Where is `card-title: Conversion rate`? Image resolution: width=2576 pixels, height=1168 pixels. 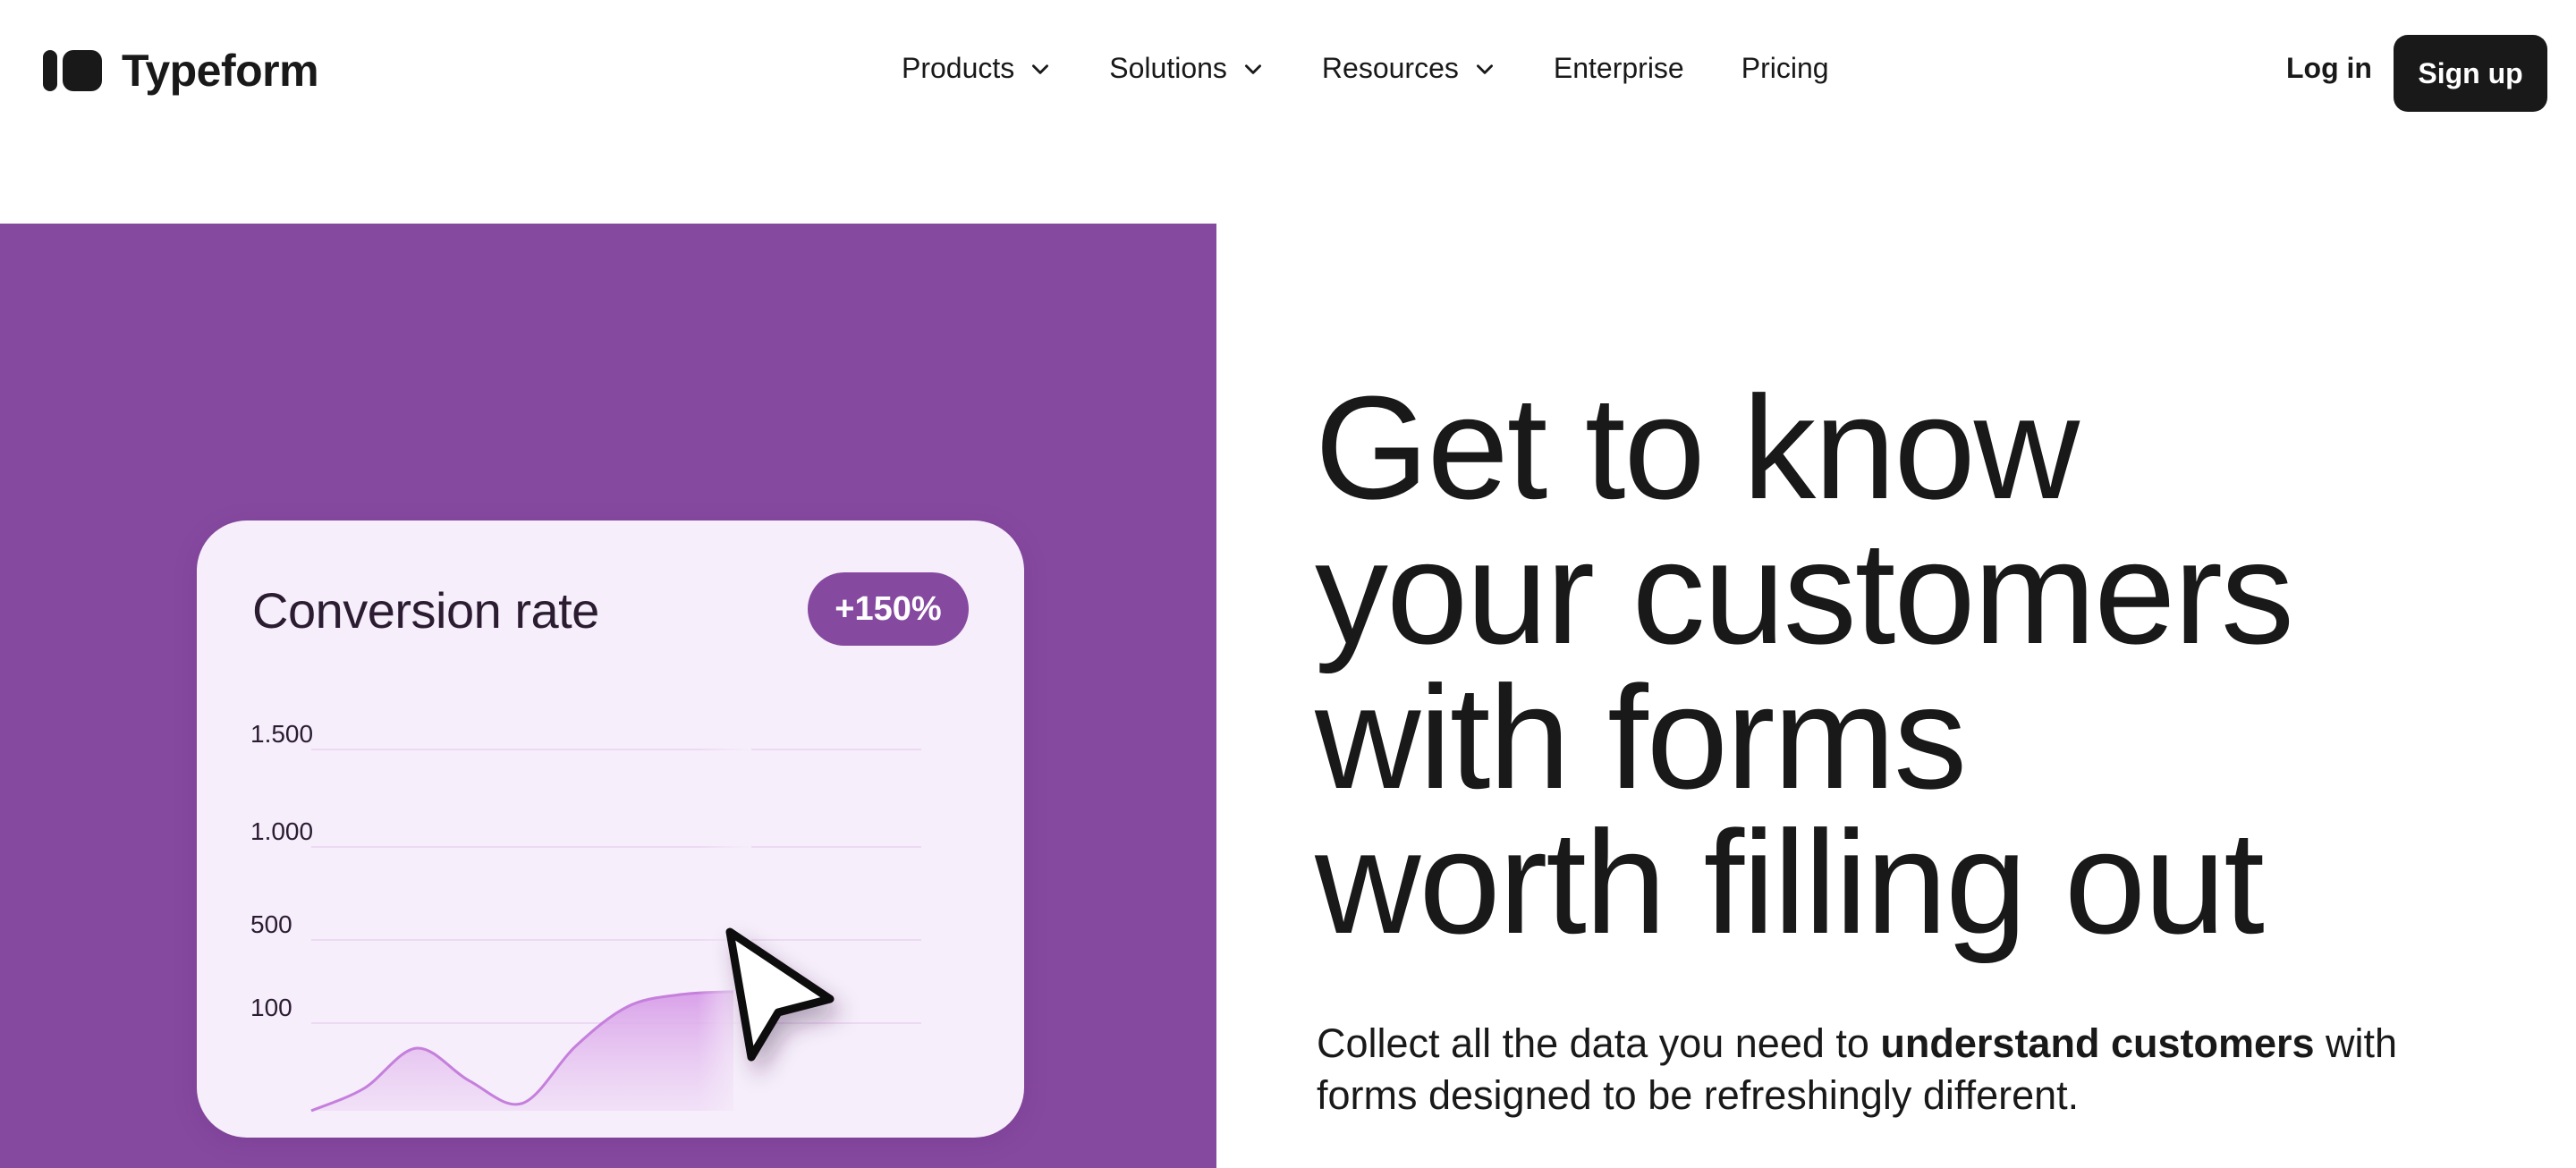 card-title: Conversion rate is located at coordinates (425, 610).